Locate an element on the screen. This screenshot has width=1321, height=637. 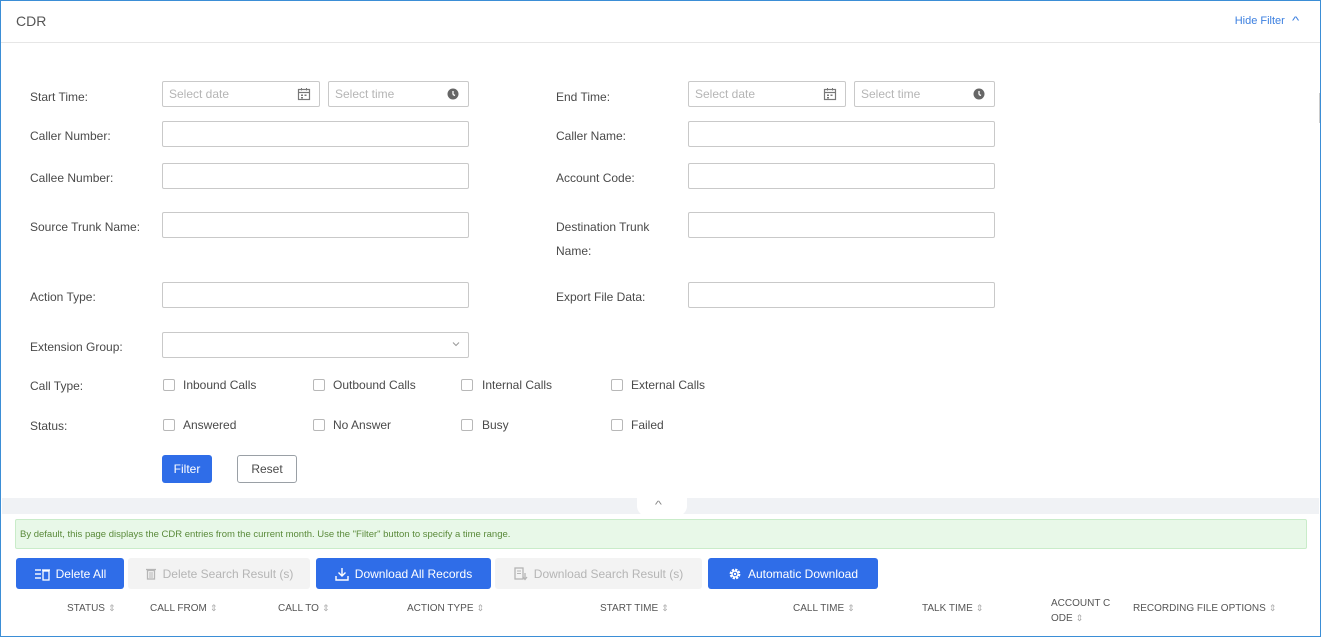
export-file-input is located at coordinates (841, 295).